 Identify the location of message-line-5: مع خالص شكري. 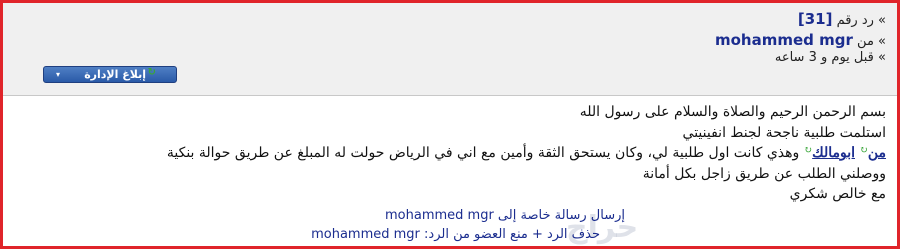
(837, 194).